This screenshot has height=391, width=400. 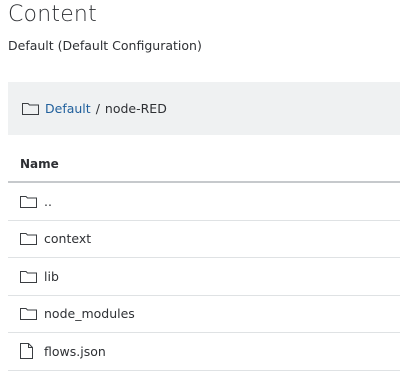 What do you see at coordinates (204, 314) in the screenshot?
I see `table-row-node-modules: node_modules` at bounding box center [204, 314].